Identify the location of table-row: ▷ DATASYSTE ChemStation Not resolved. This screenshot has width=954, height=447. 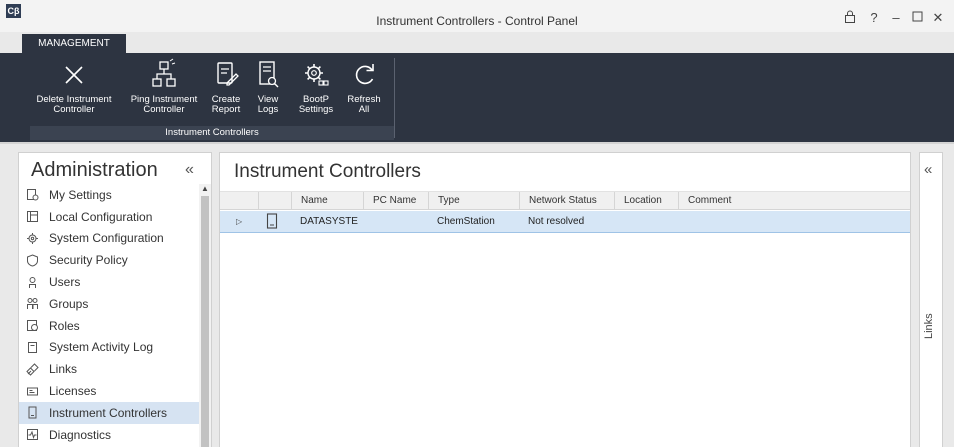
(565, 222).